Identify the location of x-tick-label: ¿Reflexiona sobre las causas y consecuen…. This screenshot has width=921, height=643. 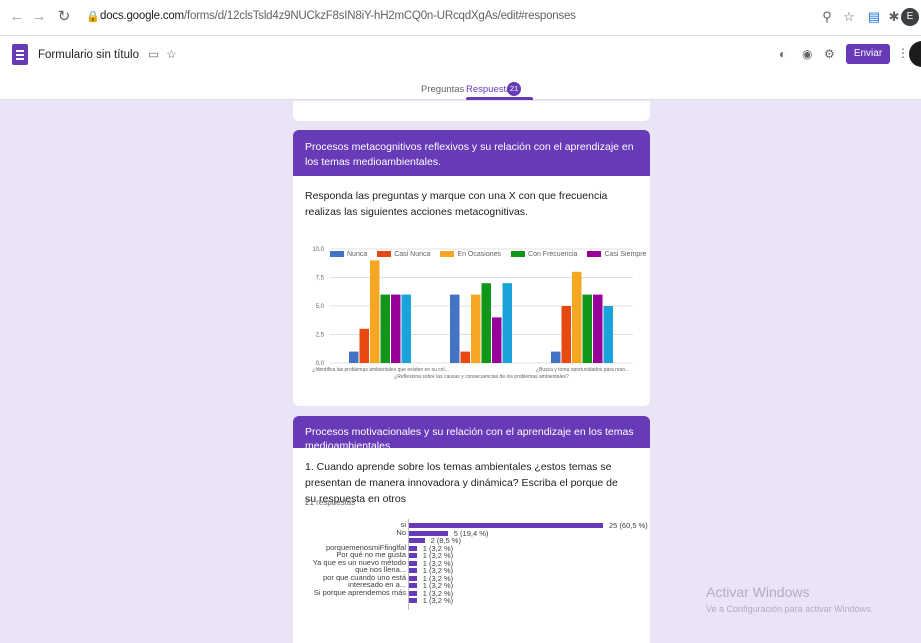
(481, 377).